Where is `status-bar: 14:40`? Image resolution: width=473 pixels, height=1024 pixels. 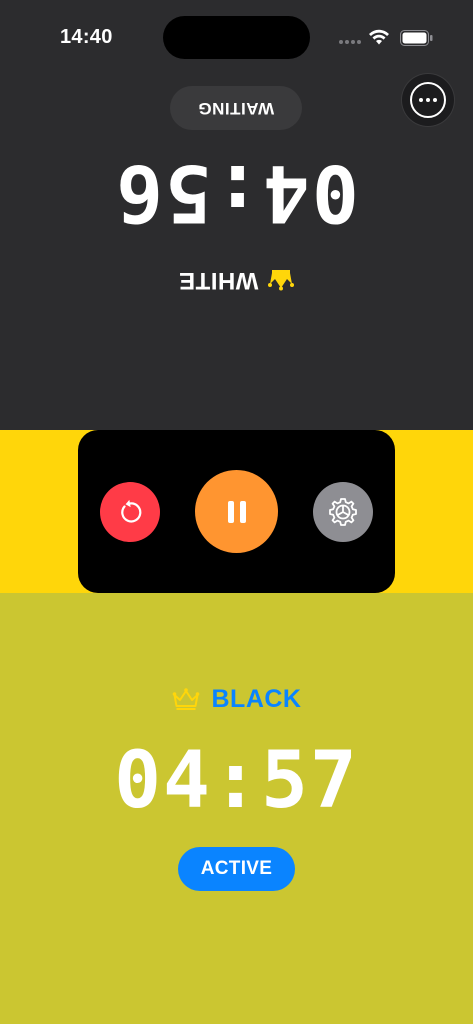 status-bar: 14:40 is located at coordinates (236, 38).